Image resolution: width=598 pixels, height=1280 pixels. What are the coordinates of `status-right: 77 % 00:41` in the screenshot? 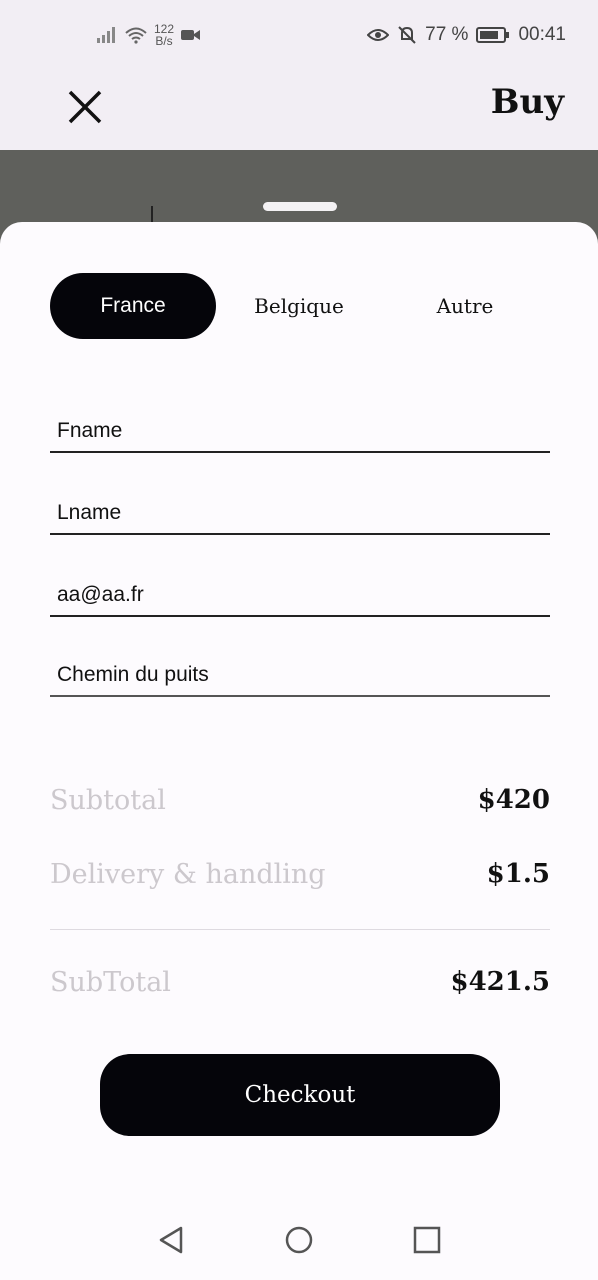 It's located at (466, 35).